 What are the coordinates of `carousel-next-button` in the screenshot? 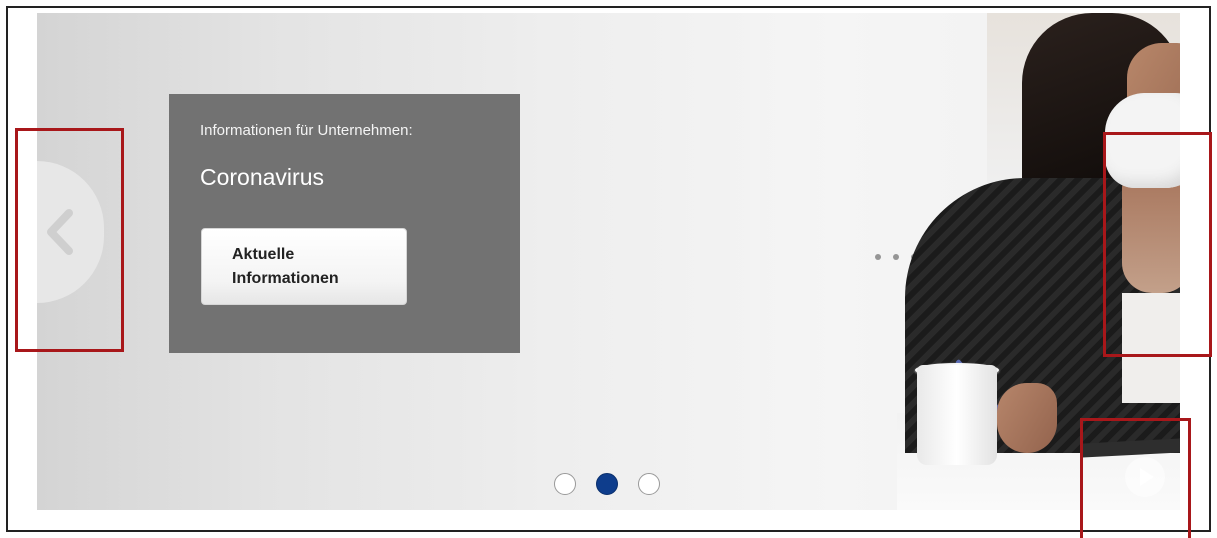 It's located at (1145, 477).